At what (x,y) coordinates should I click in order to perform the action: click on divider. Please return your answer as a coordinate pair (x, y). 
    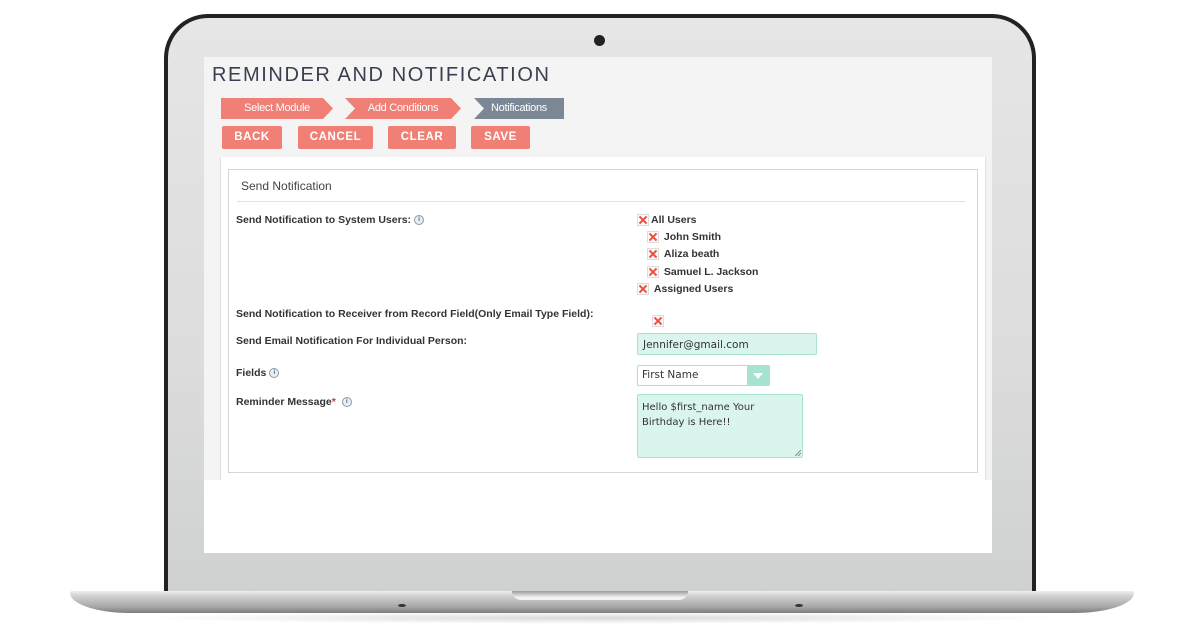
    Looking at the image, I should click on (601, 201).